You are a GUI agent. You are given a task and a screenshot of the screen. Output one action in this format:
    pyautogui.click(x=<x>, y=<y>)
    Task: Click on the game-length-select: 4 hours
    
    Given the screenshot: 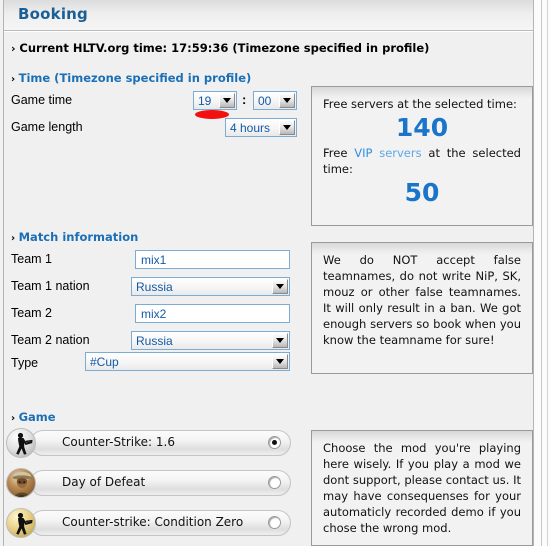 What is the action you would take?
    pyautogui.click(x=261, y=127)
    